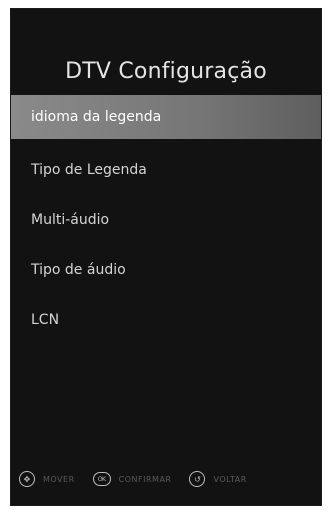  I want to click on menu-item-lcn: LCN, so click(166, 320).